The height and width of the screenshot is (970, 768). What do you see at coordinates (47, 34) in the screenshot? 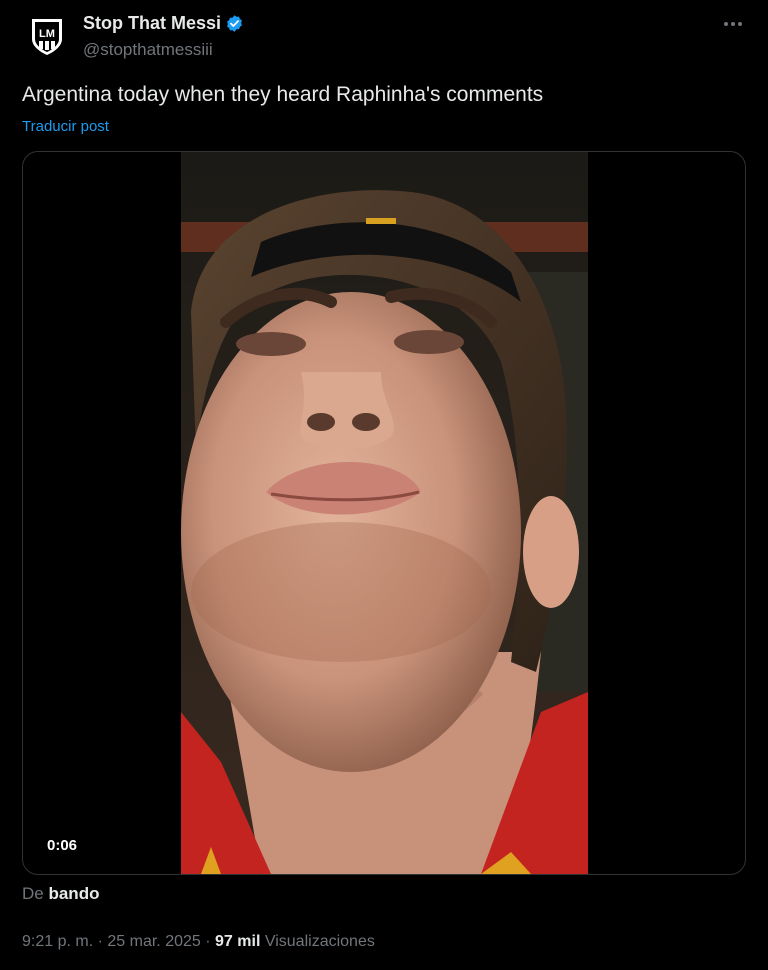
I see `avatar-monogram: LM` at bounding box center [47, 34].